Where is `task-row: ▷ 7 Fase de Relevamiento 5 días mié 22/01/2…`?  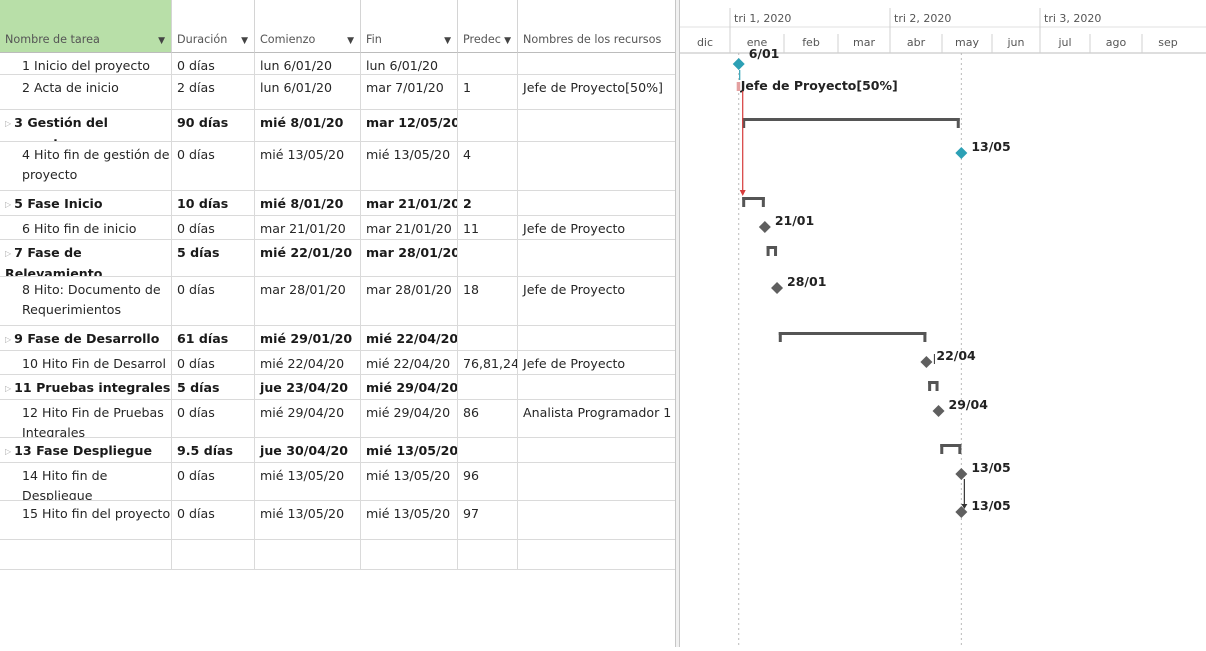
task-row: ▷ 7 Fase de Relevamiento 5 días mié 22/01/2… is located at coordinates (338, 258).